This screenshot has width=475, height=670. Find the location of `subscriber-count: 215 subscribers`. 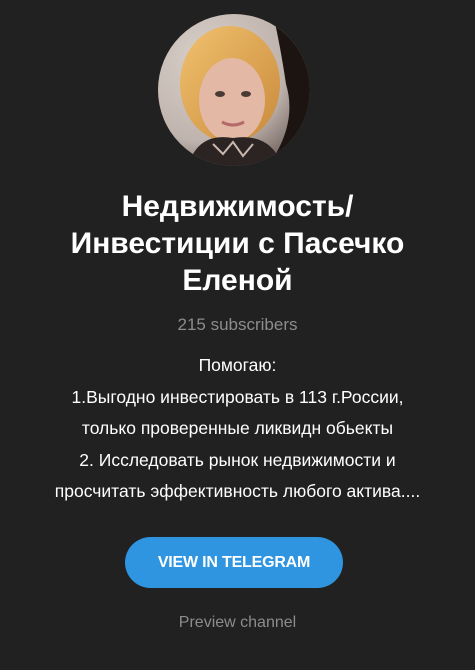

subscriber-count: 215 subscribers is located at coordinates (237, 324).